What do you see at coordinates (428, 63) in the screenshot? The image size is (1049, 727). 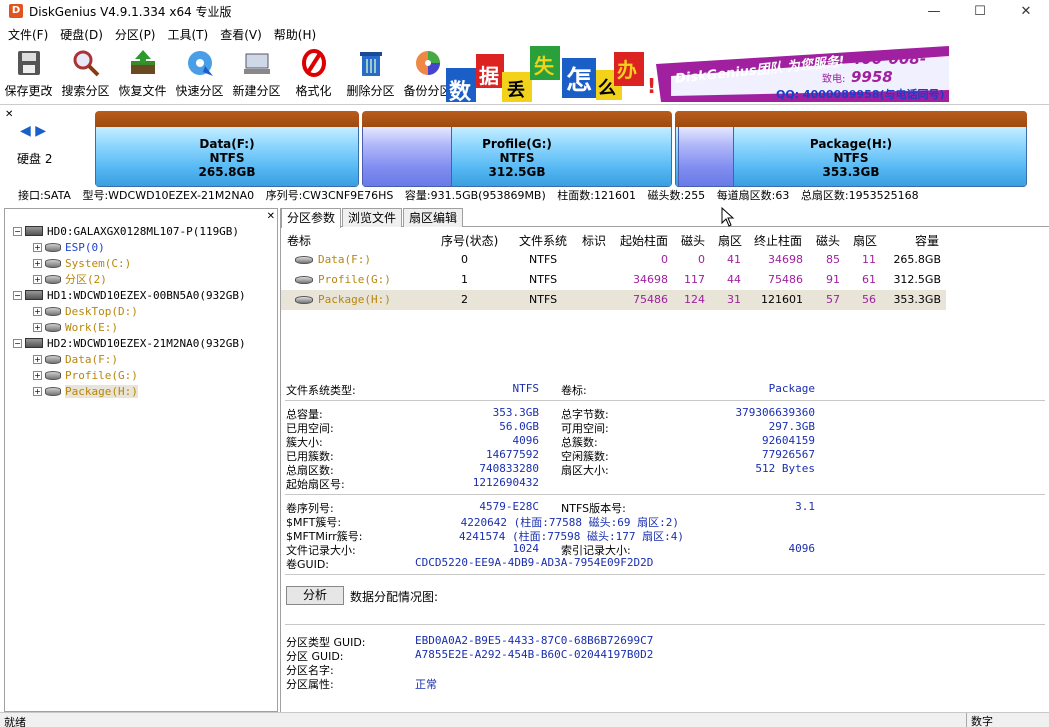 I see `backup-icon` at bounding box center [428, 63].